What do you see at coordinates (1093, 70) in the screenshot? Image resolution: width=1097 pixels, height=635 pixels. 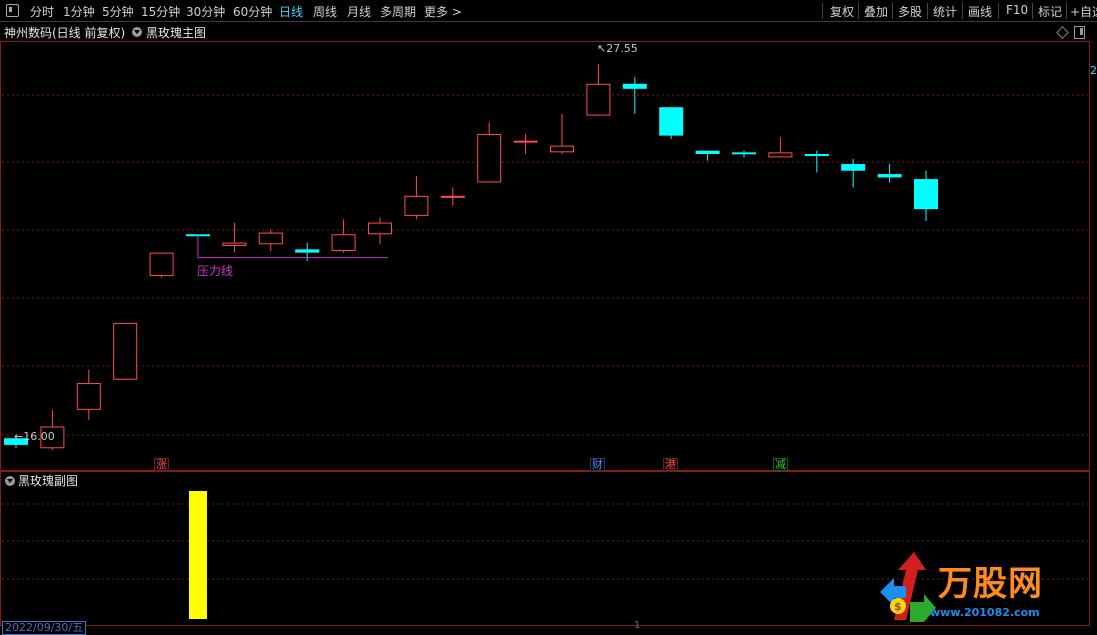 I see `right-axis-fragment: 2` at bounding box center [1093, 70].